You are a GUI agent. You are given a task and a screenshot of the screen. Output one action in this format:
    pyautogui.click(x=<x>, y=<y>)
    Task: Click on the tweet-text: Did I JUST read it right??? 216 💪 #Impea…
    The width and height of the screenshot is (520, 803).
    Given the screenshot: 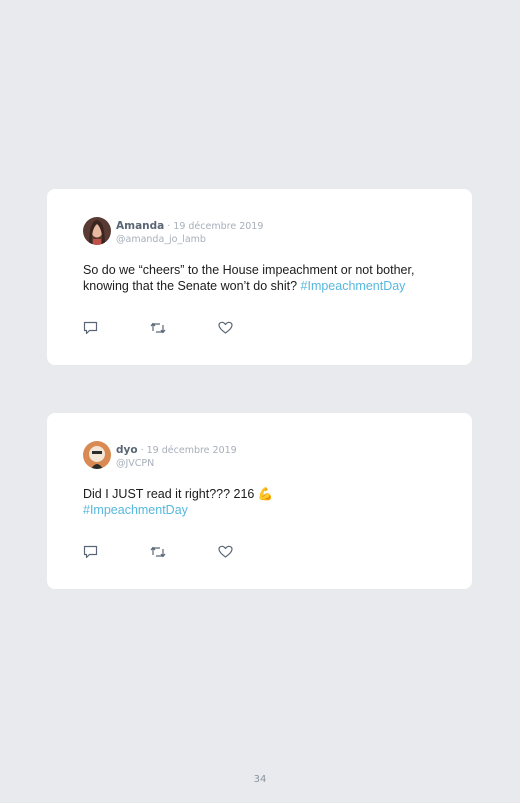 What is the action you would take?
    pyautogui.click(x=268, y=502)
    